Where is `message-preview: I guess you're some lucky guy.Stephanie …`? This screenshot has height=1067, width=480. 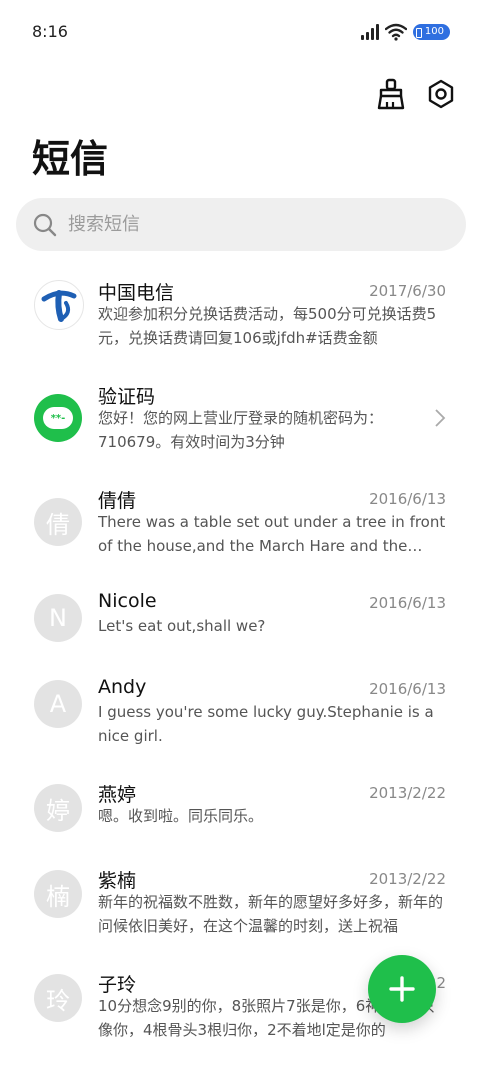
message-preview: I guess you're some lucky guy.Stephanie … is located at coordinates (266, 724).